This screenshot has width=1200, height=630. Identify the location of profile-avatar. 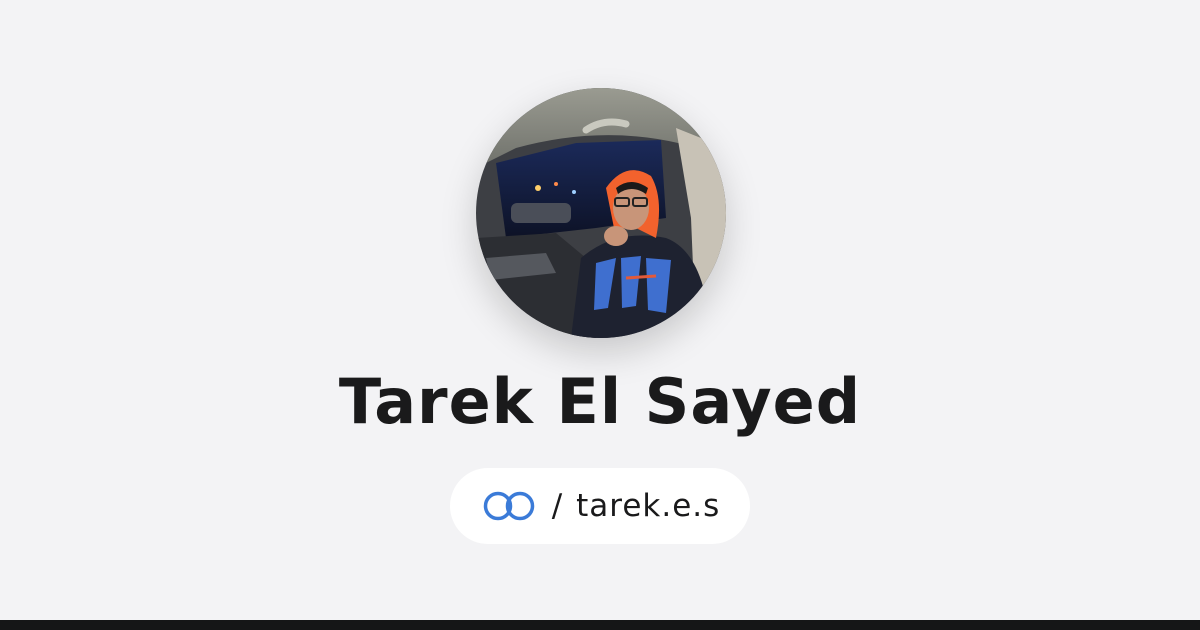
(601, 213).